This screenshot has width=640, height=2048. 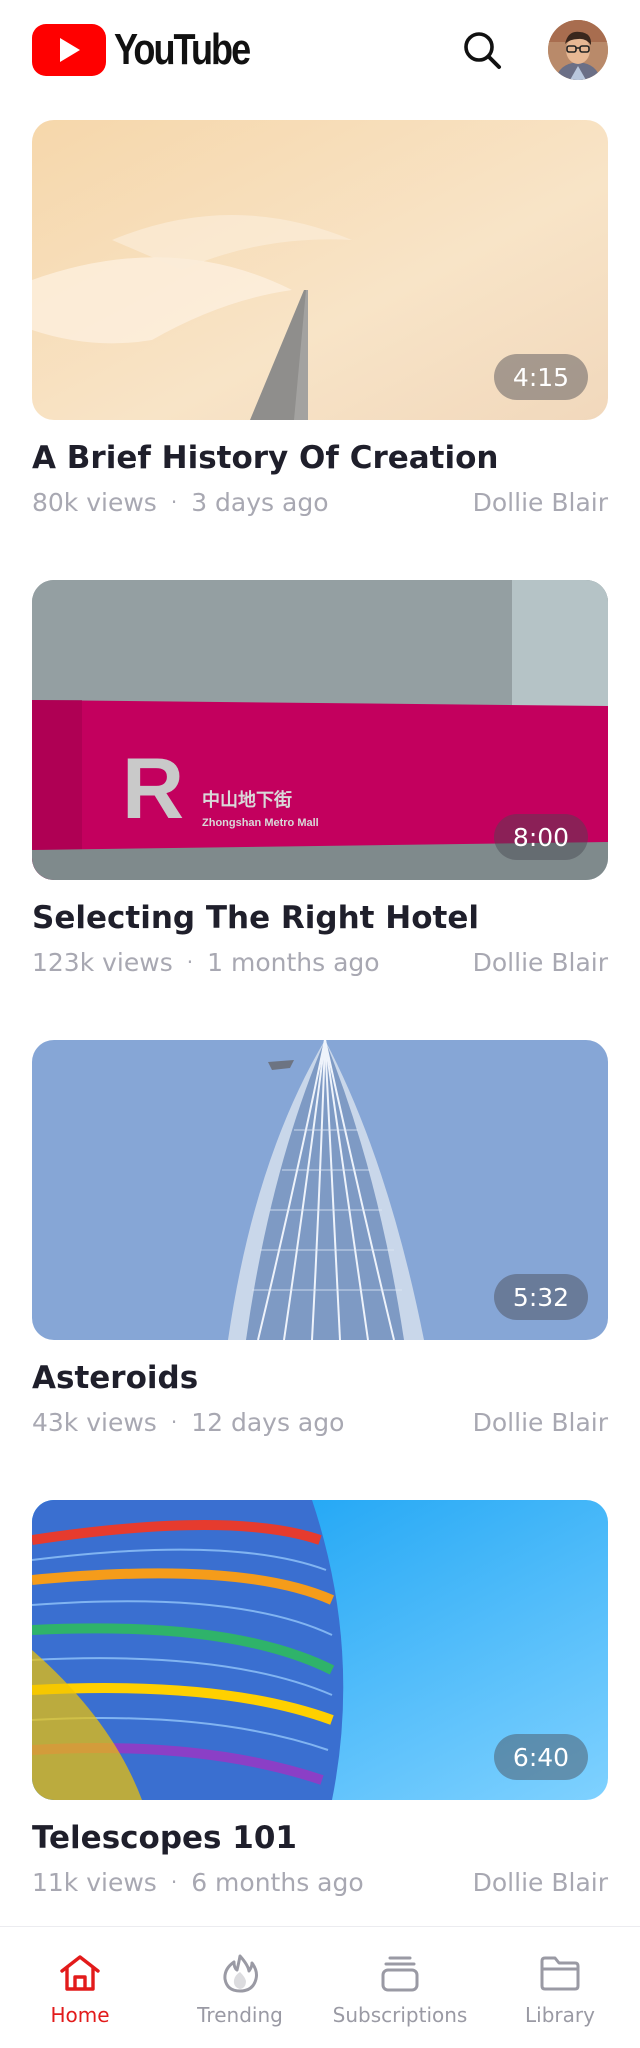 I want to click on view-count: 11k views, so click(x=94, y=1882).